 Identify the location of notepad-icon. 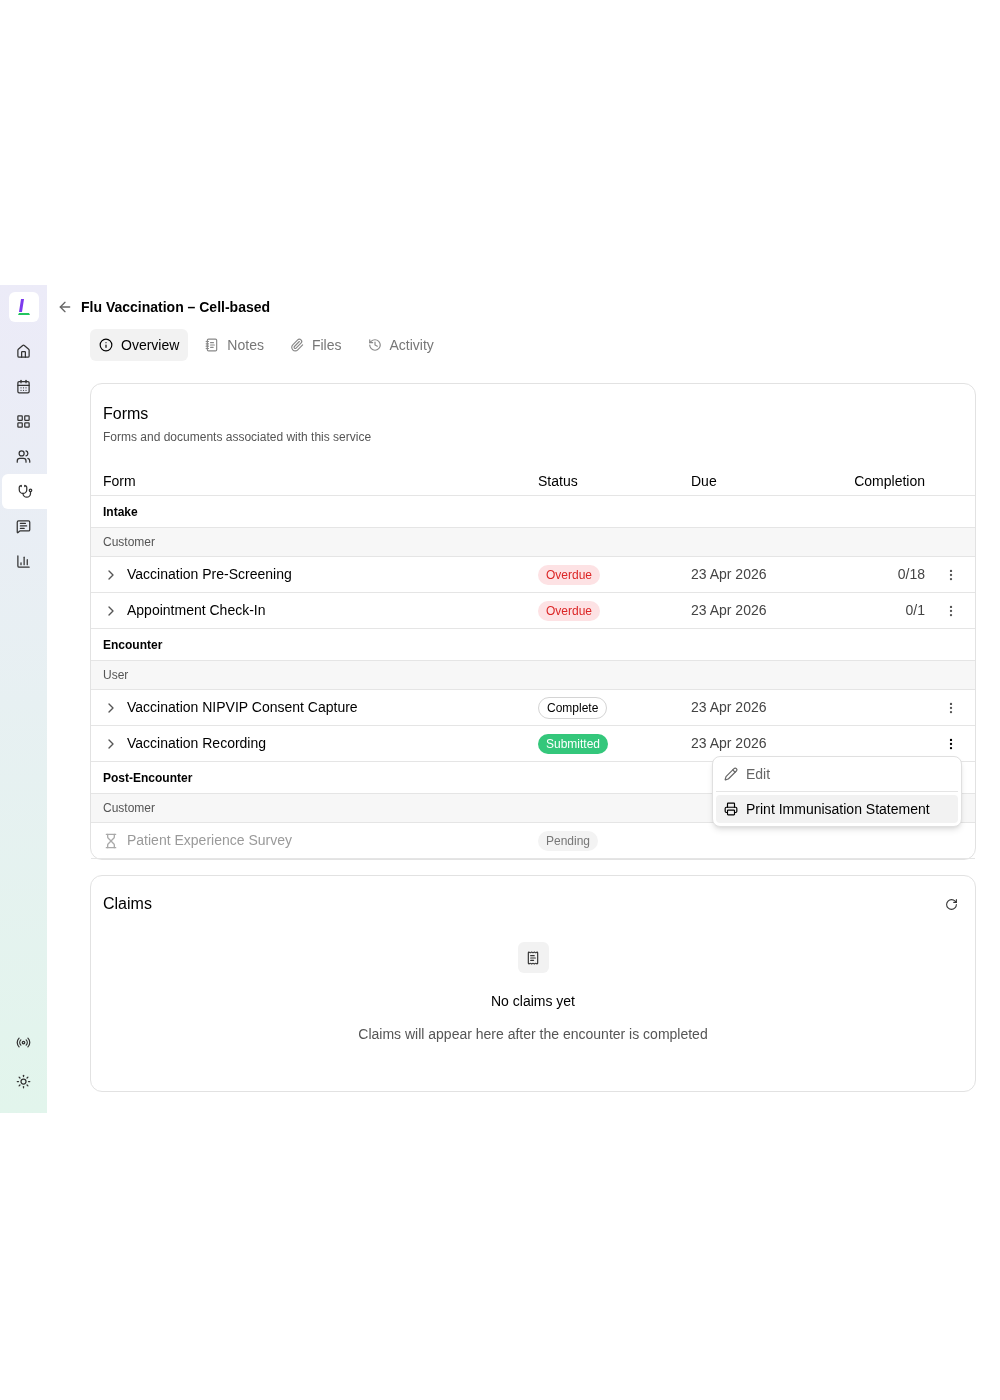
(212, 345).